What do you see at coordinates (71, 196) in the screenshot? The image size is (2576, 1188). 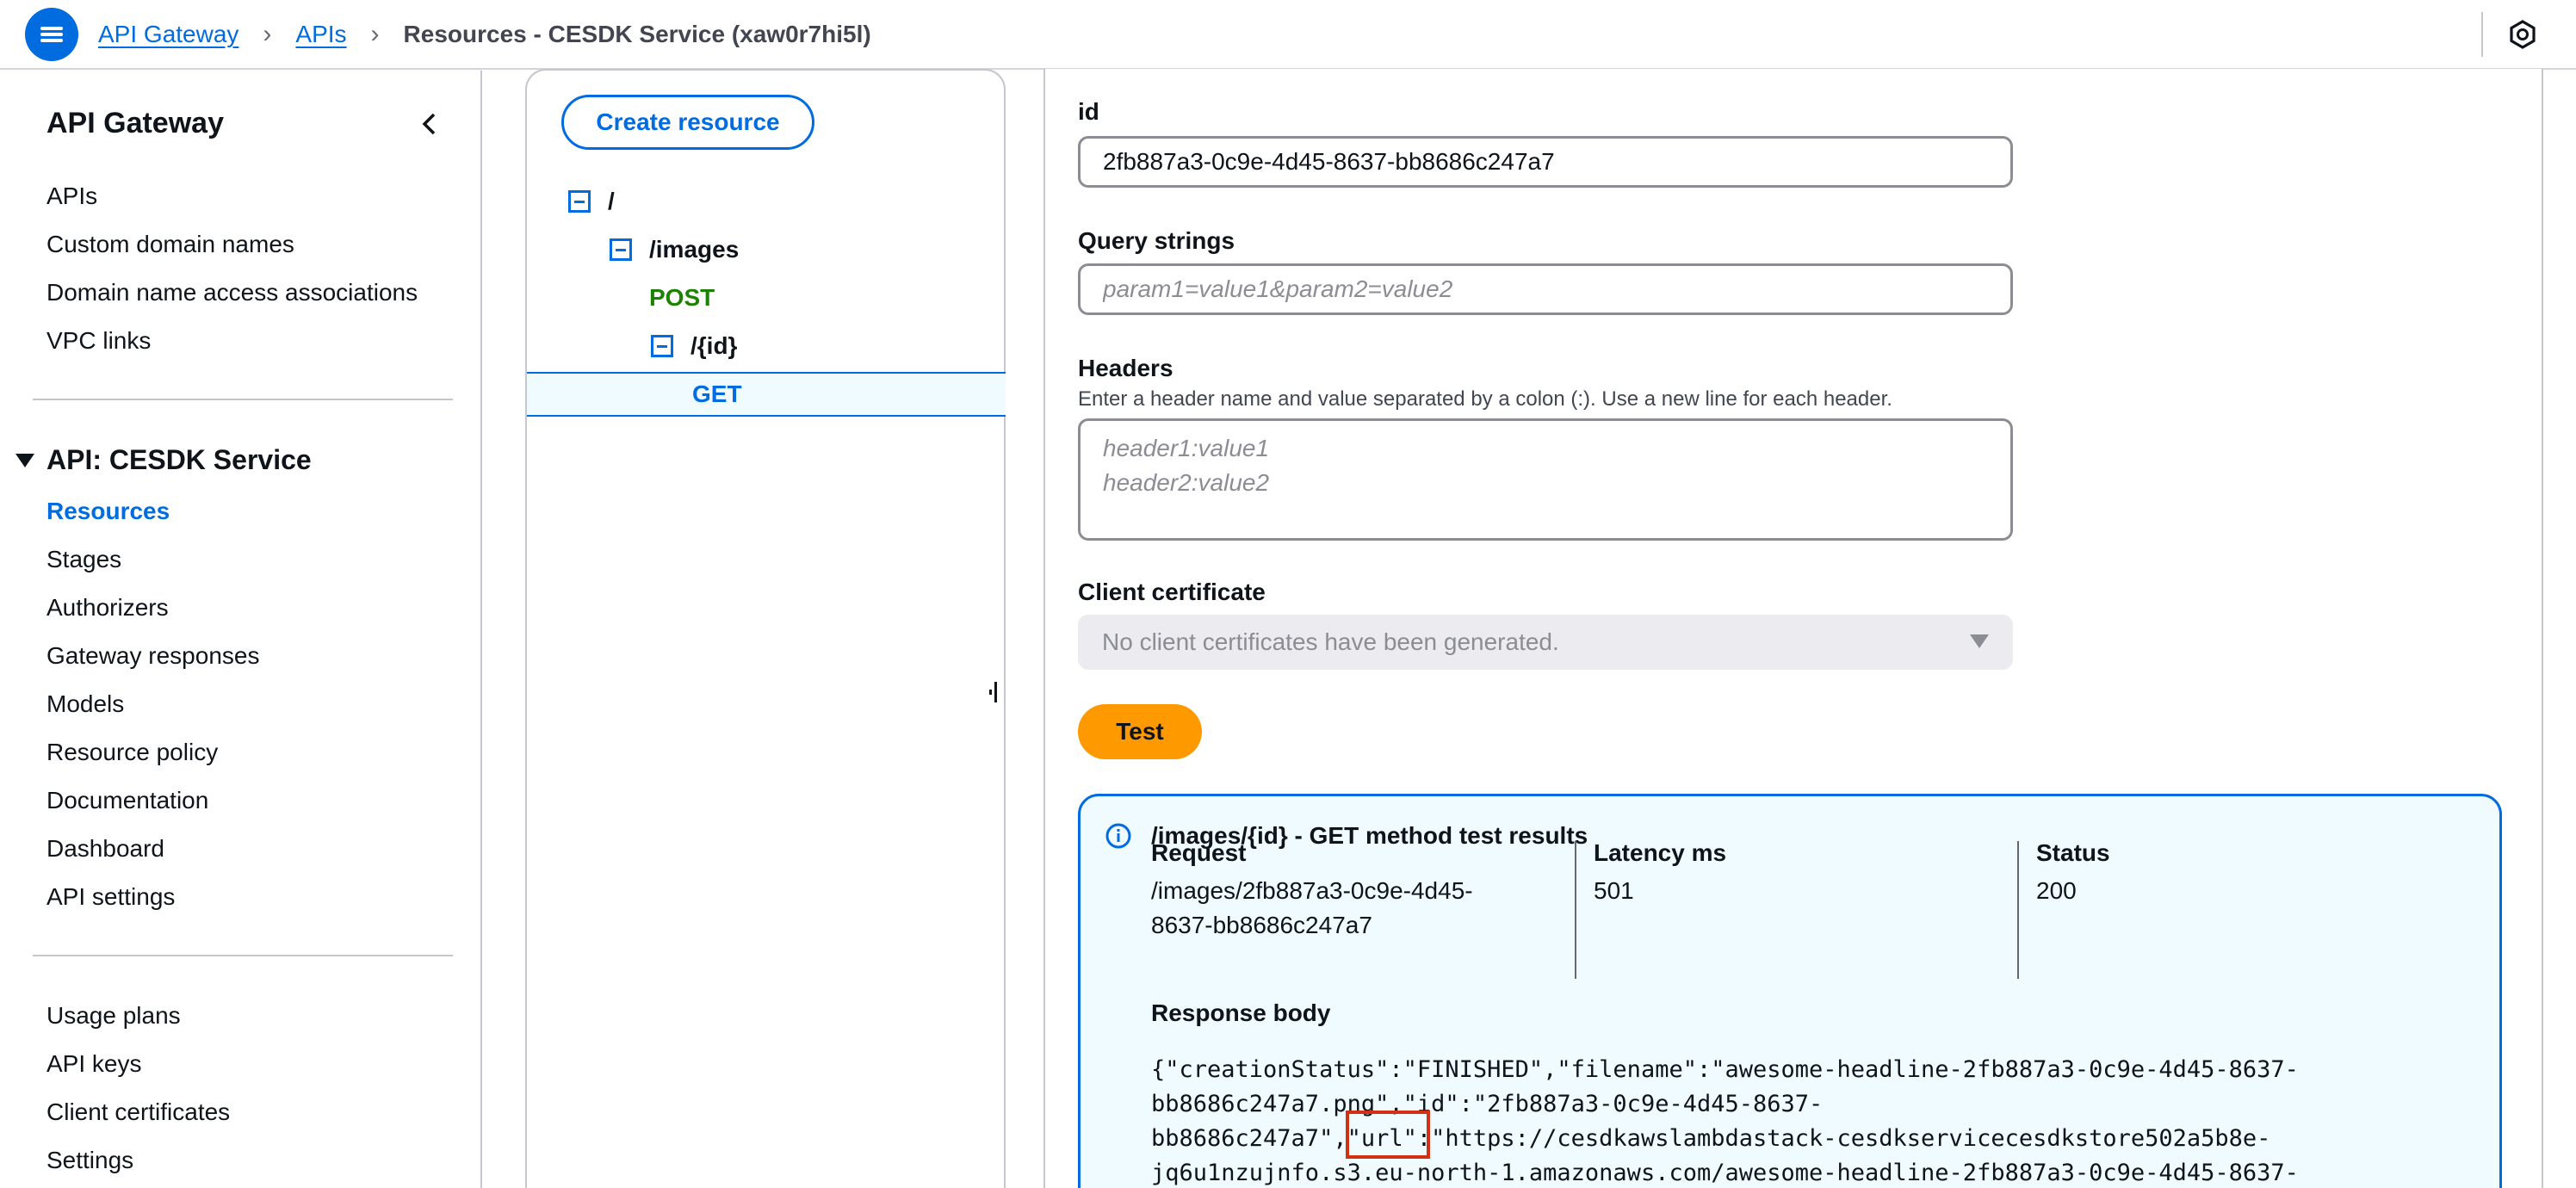 I see `nav-item-apis: APIs` at bounding box center [71, 196].